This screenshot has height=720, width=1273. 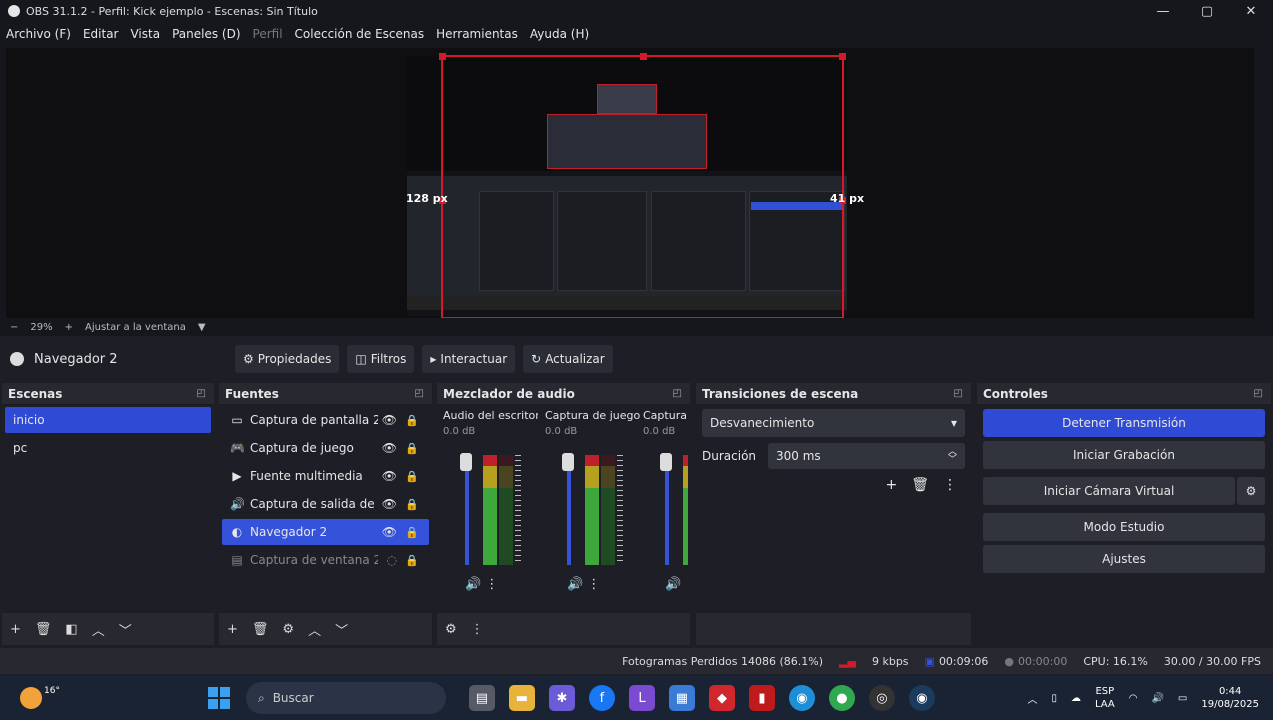 What do you see at coordinates (921, 698) in the screenshot?
I see `steam-icon: ◉` at bounding box center [921, 698].